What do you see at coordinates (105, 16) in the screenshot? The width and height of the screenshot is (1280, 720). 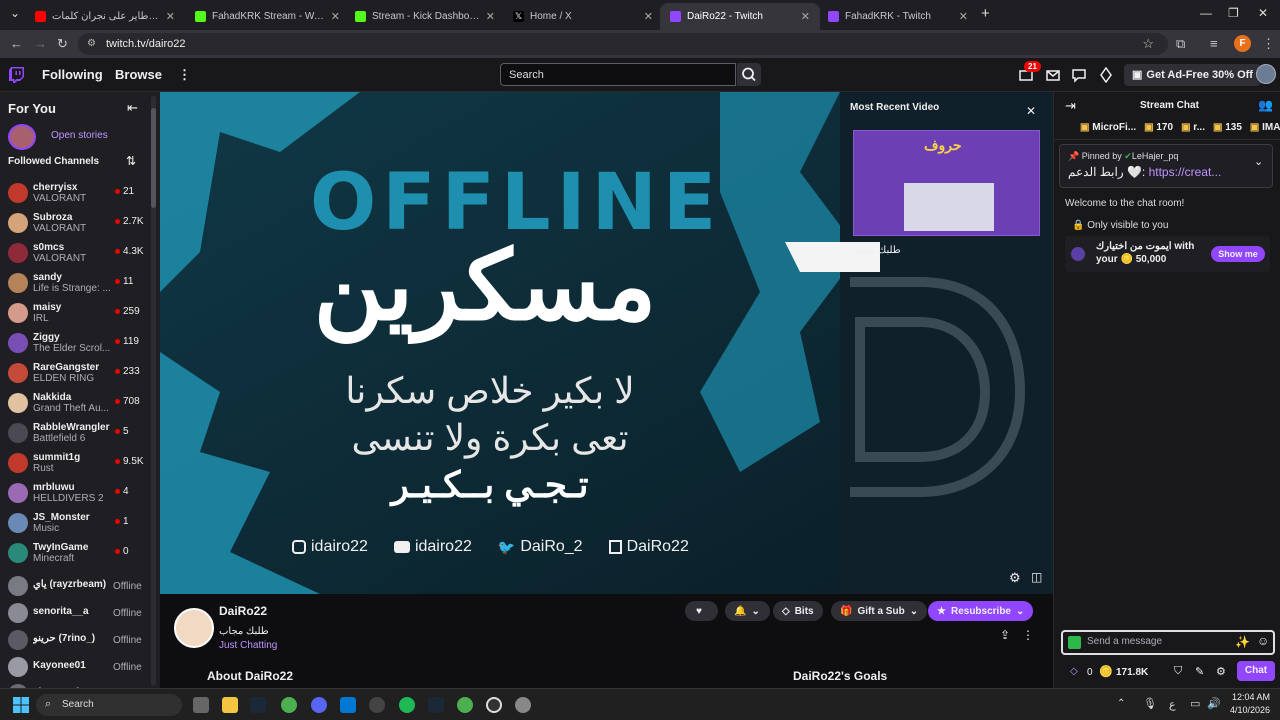 I see `tab-youtube: شيلة باطير طاير على نجران كلمات ✕` at bounding box center [105, 16].